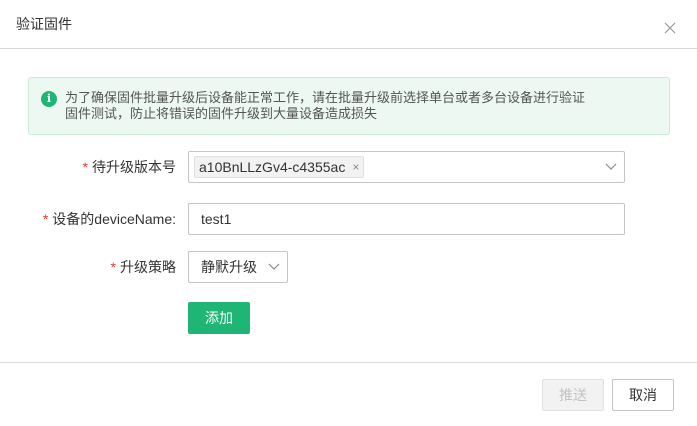 Image resolution: width=697 pixels, height=426 pixels. Describe the element at coordinates (272, 167) in the screenshot. I see `version-tag-label: a10BnLLzGv4-c4355ac` at that location.